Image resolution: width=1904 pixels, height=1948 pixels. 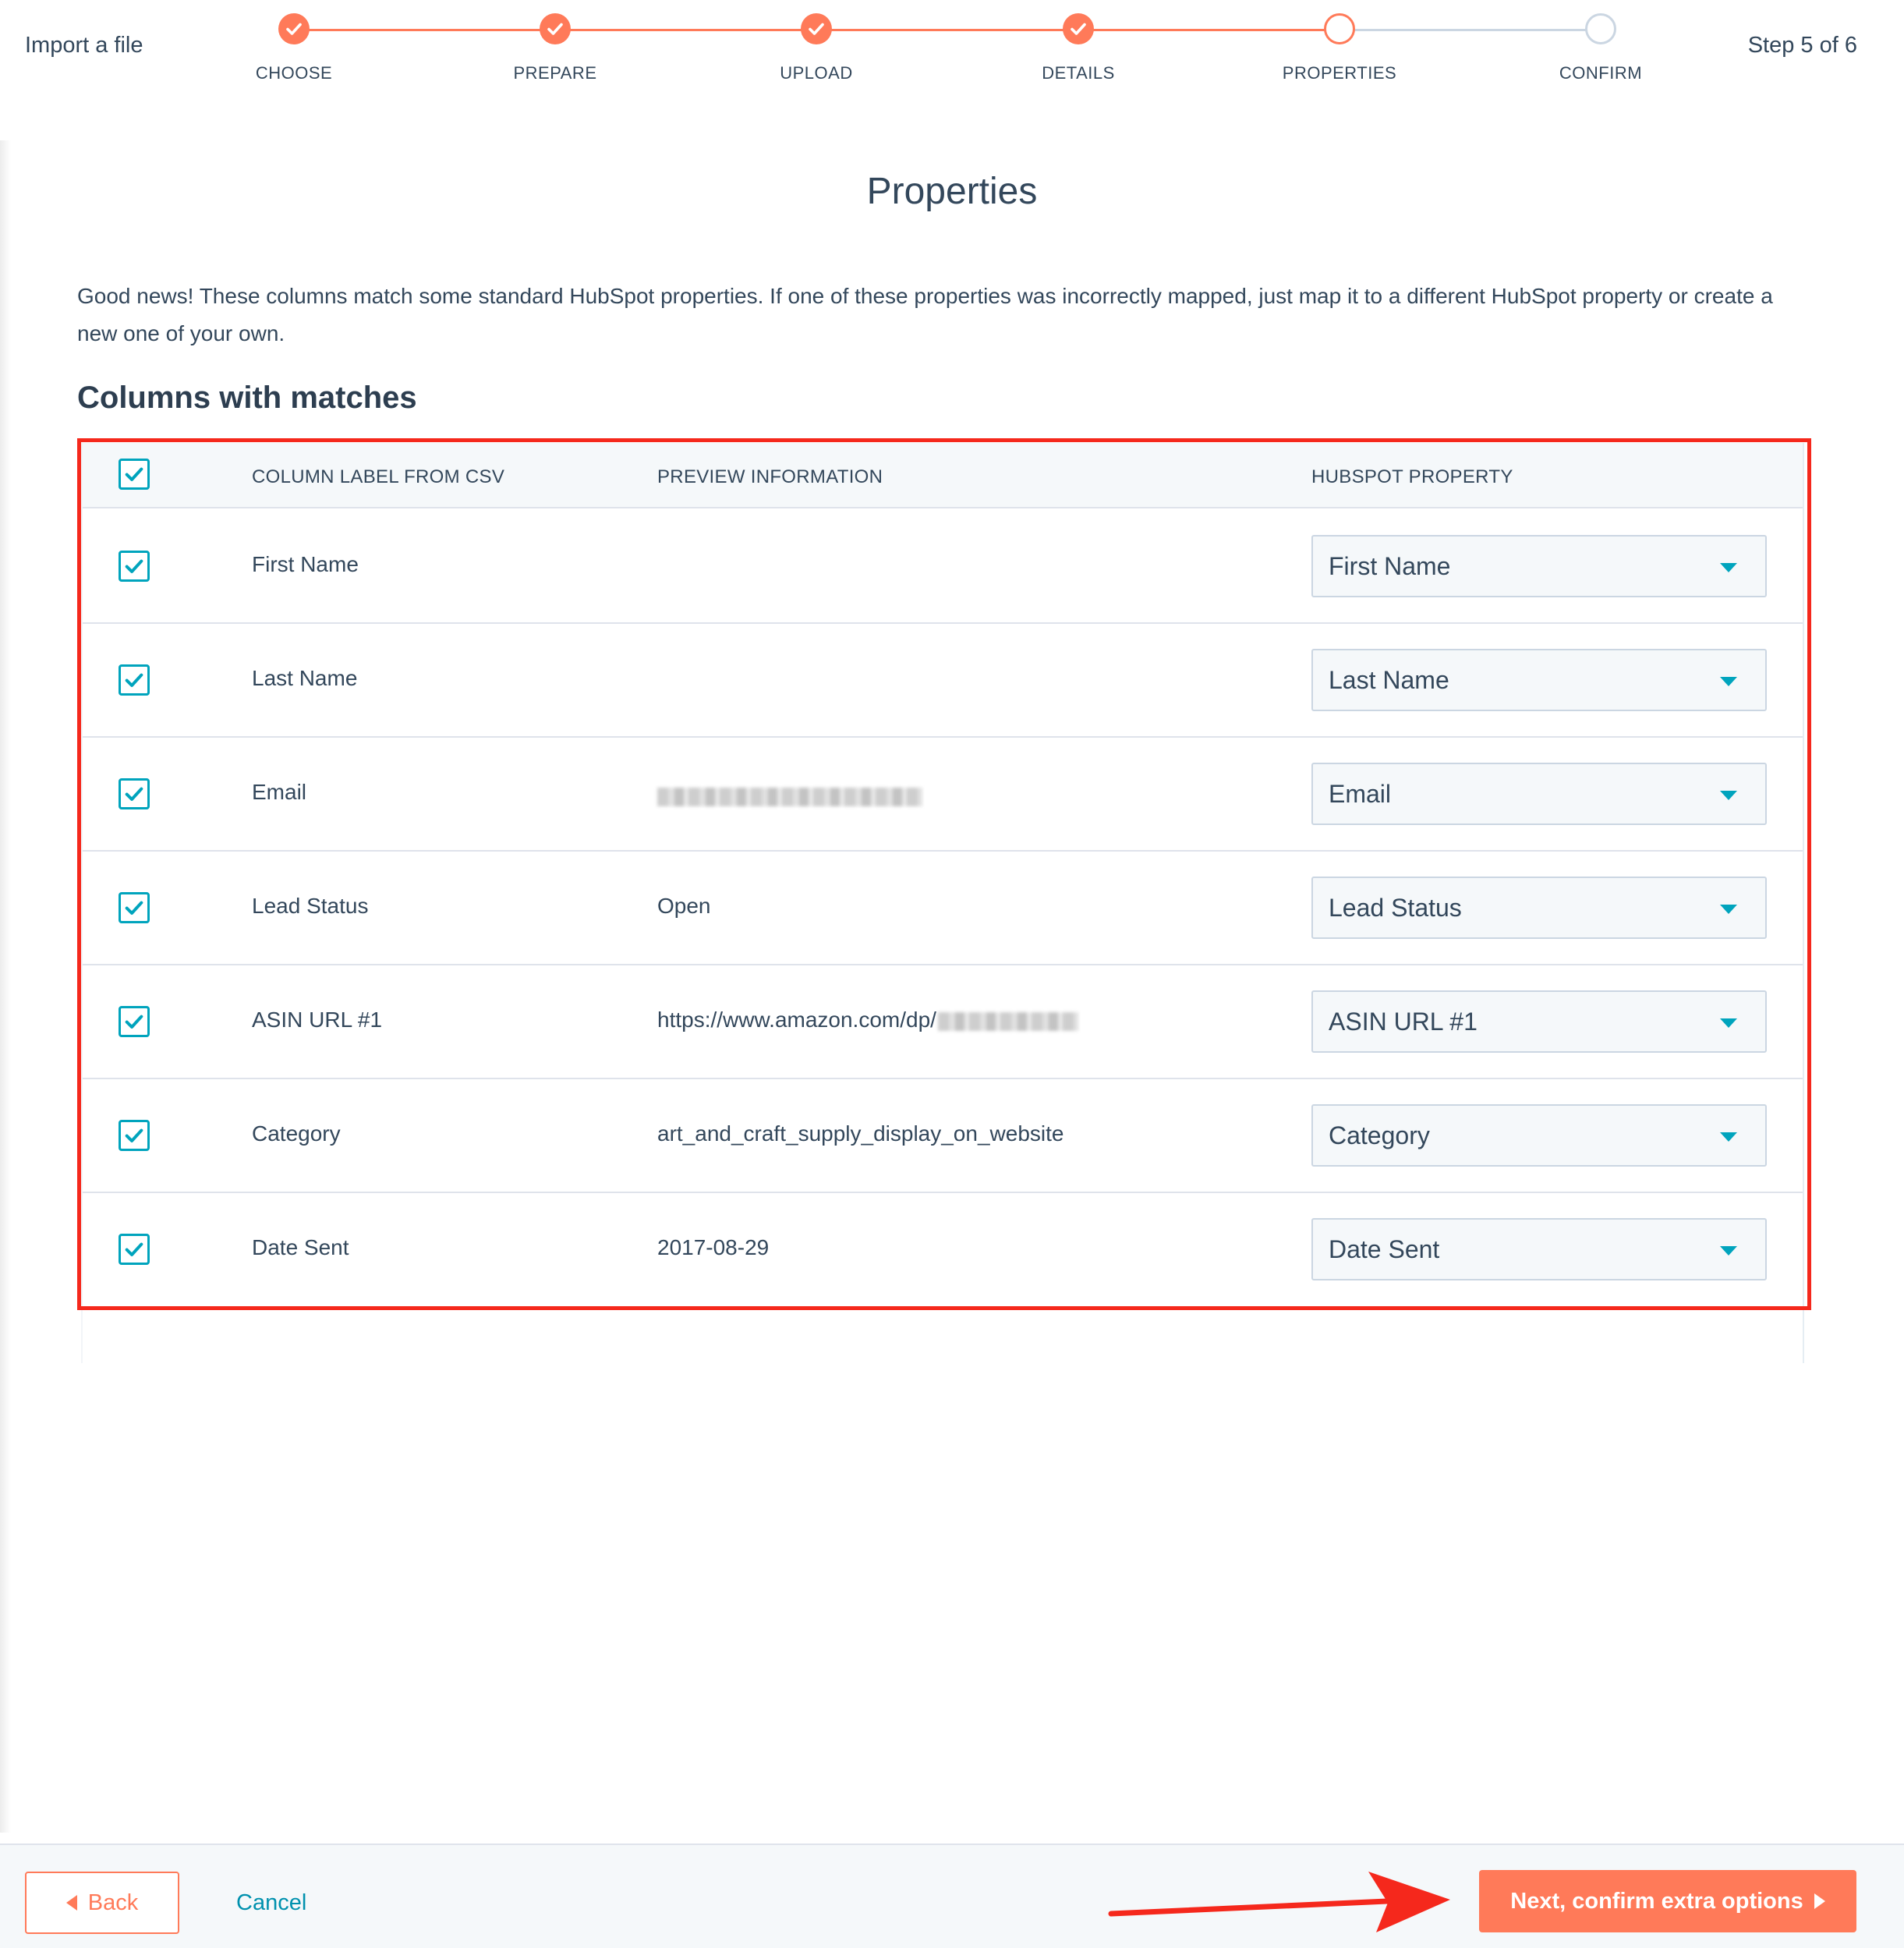 I want to click on hubspot-property-select: Lead Status, so click(x=1539, y=908).